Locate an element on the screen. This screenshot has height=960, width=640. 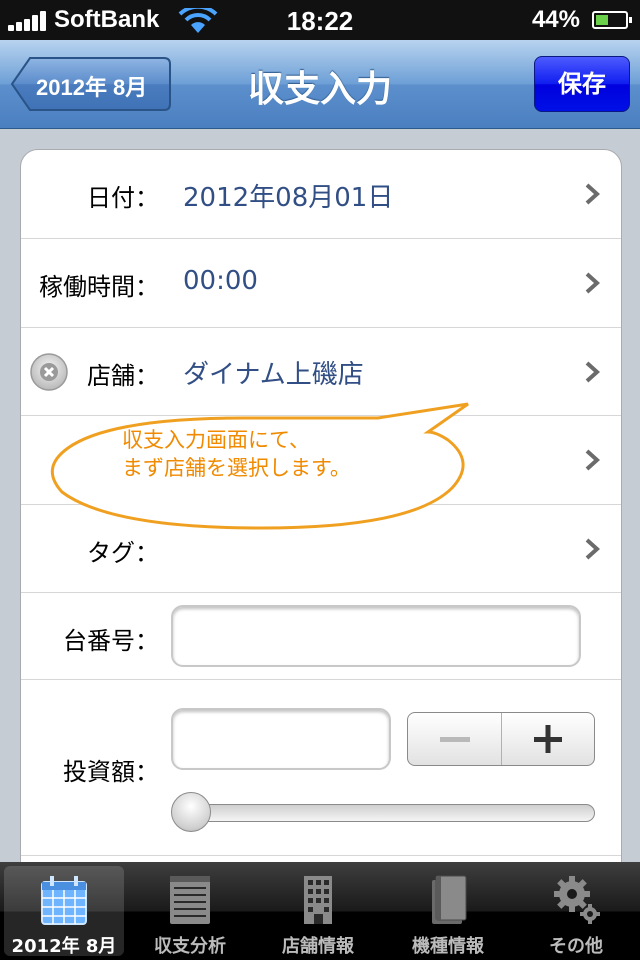
minus-icon is located at coordinates (455, 739).